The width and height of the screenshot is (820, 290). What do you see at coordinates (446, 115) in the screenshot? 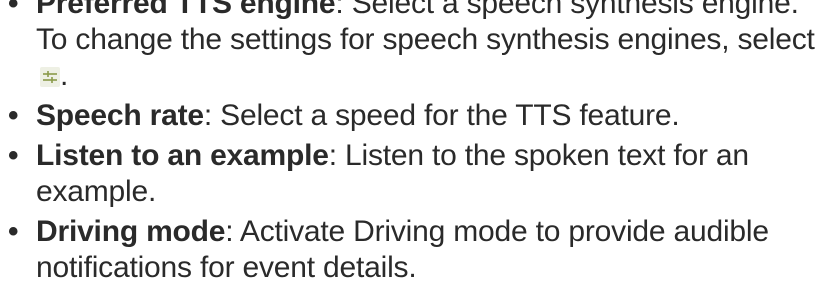
I see `item-description: Select a speed for the TTS feature.` at bounding box center [446, 115].